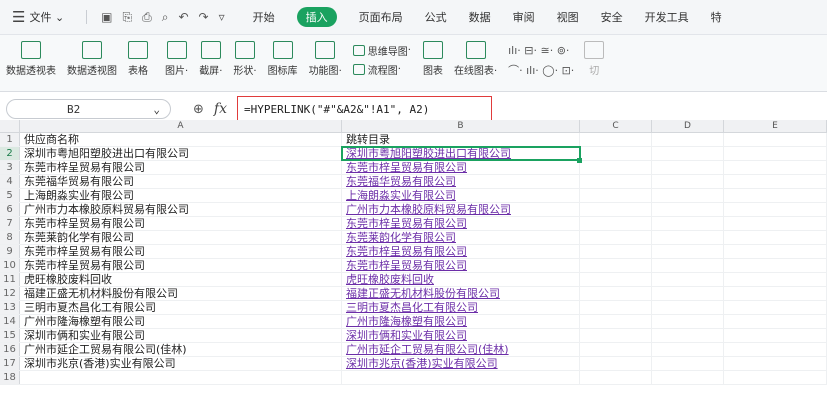 This screenshot has width=827, height=393. Describe the element at coordinates (461, 181) in the screenshot. I see `cell-b: 东莞福华贸易有限公司` at that location.